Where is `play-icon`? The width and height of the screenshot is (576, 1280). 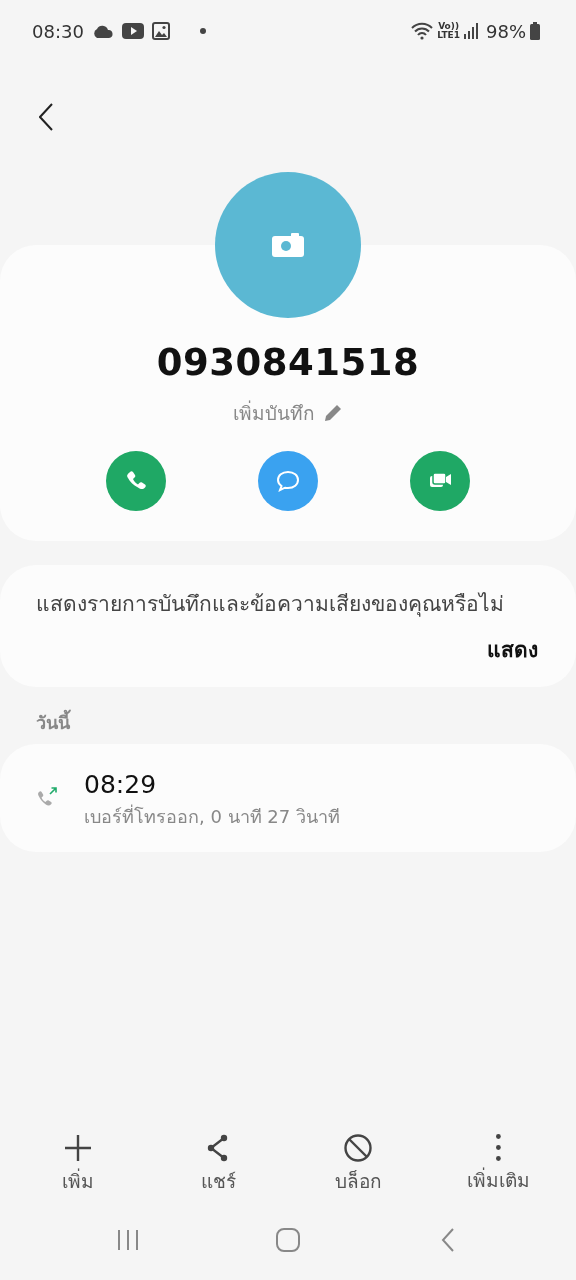 play-icon is located at coordinates (132, 31).